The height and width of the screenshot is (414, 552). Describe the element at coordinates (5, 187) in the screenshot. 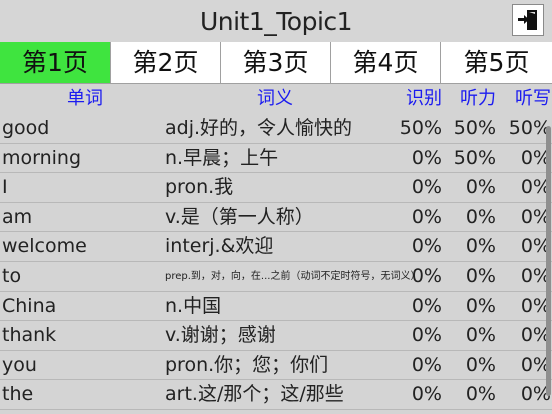

I see `word-cell: I` at that location.